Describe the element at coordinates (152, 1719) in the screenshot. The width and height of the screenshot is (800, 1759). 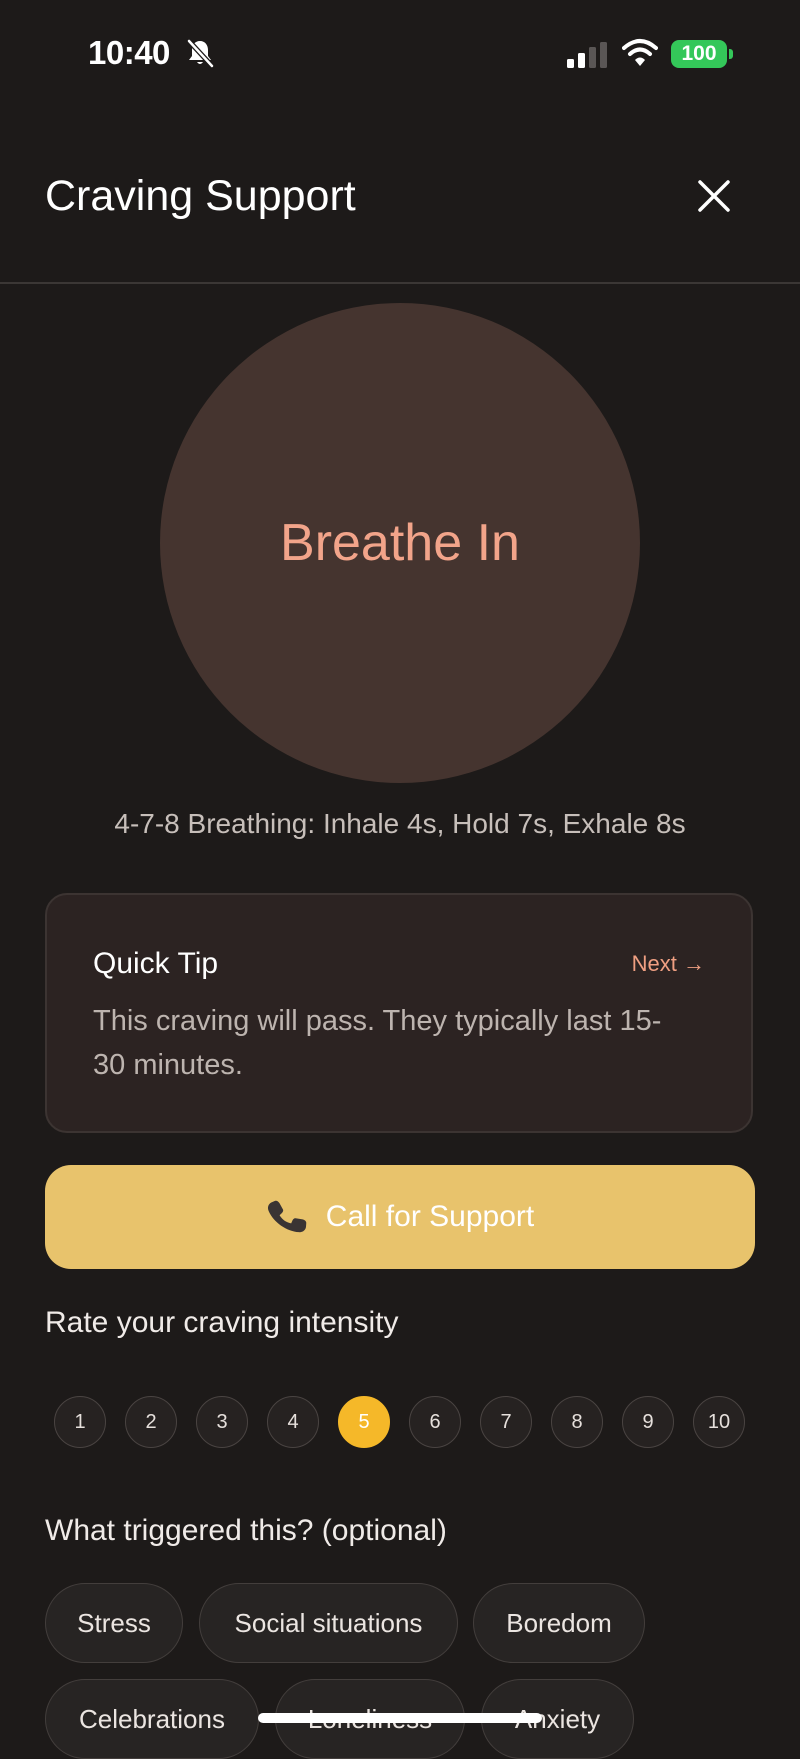
I see `trigger-chip-celebrations: Celebrations` at that location.